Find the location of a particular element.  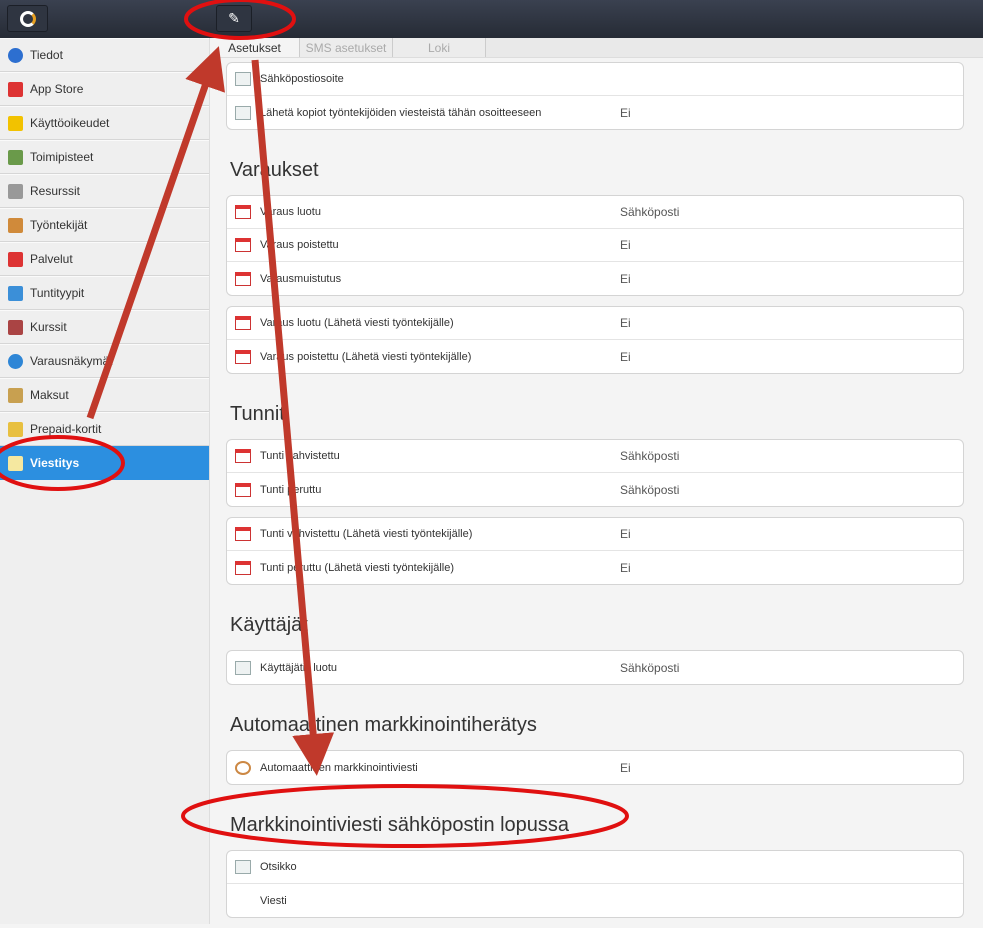

settings-card: Otsikko Viesti is located at coordinates (595, 884).